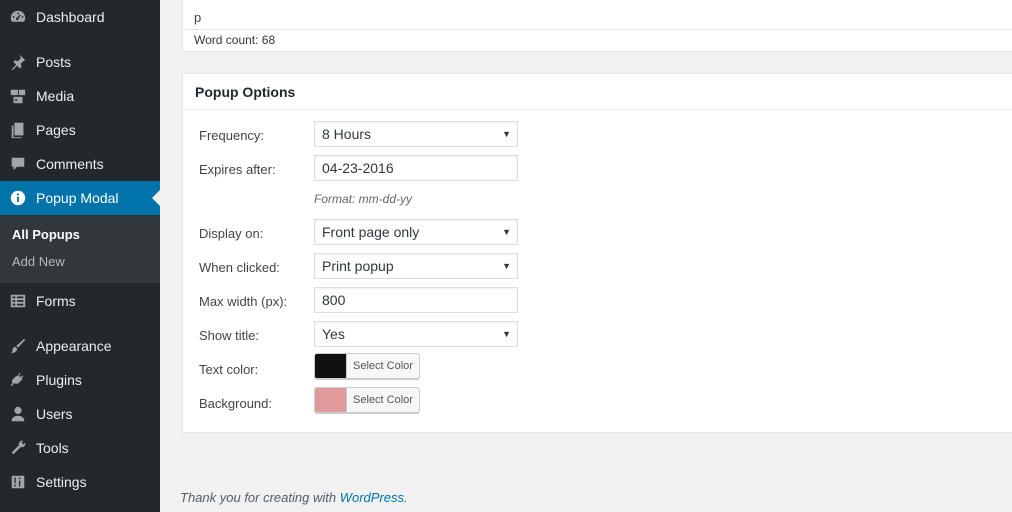 This screenshot has width=1012, height=512. Describe the element at coordinates (229, 369) in the screenshot. I see `text-color-label: Text color:` at that location.